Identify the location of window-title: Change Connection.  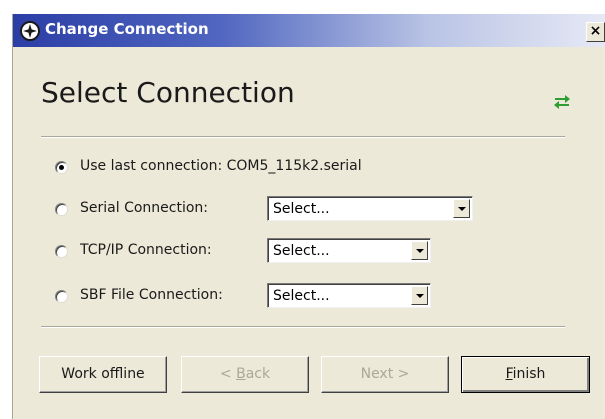
(127, 29).